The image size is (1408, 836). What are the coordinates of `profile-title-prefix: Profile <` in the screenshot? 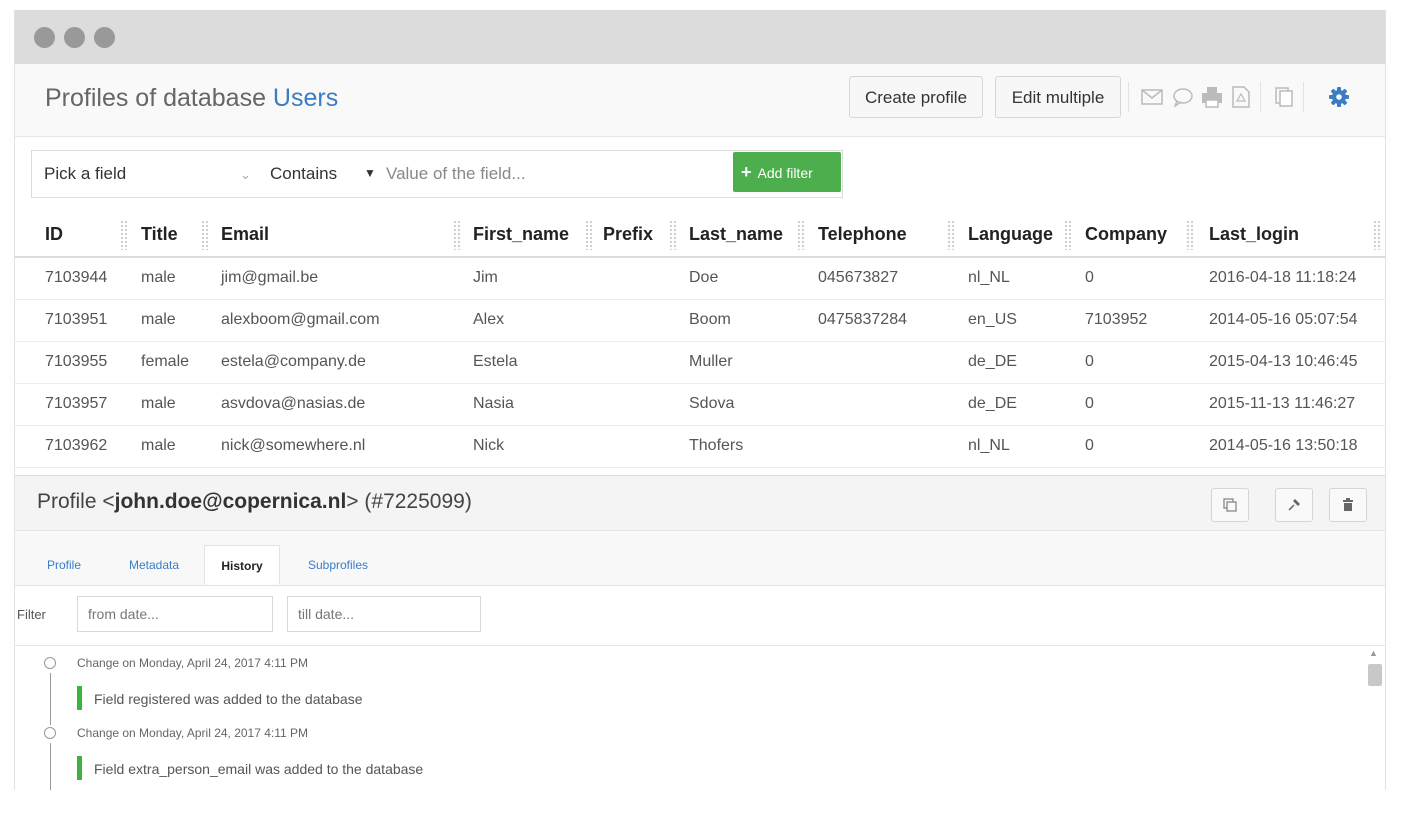 It's located at (76, 501).